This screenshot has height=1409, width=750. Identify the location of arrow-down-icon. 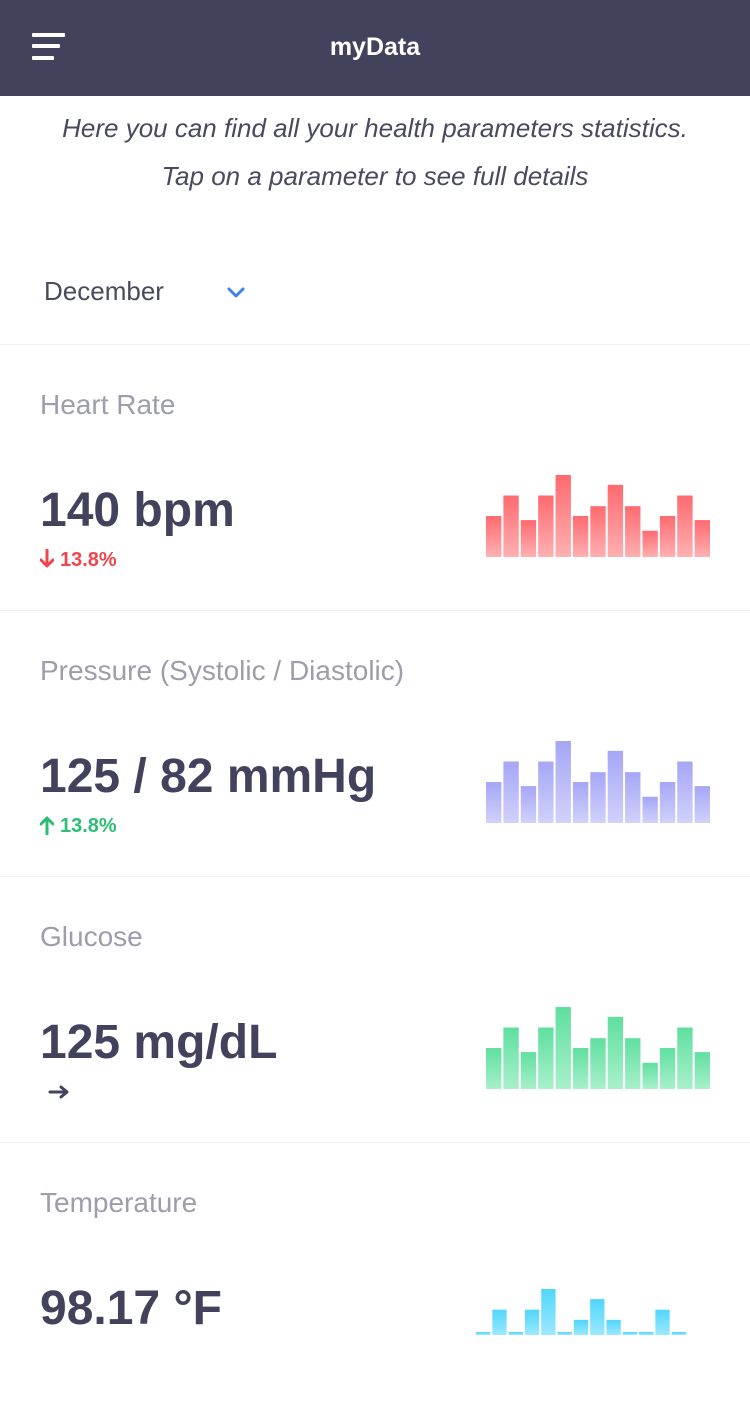
(47, 558).